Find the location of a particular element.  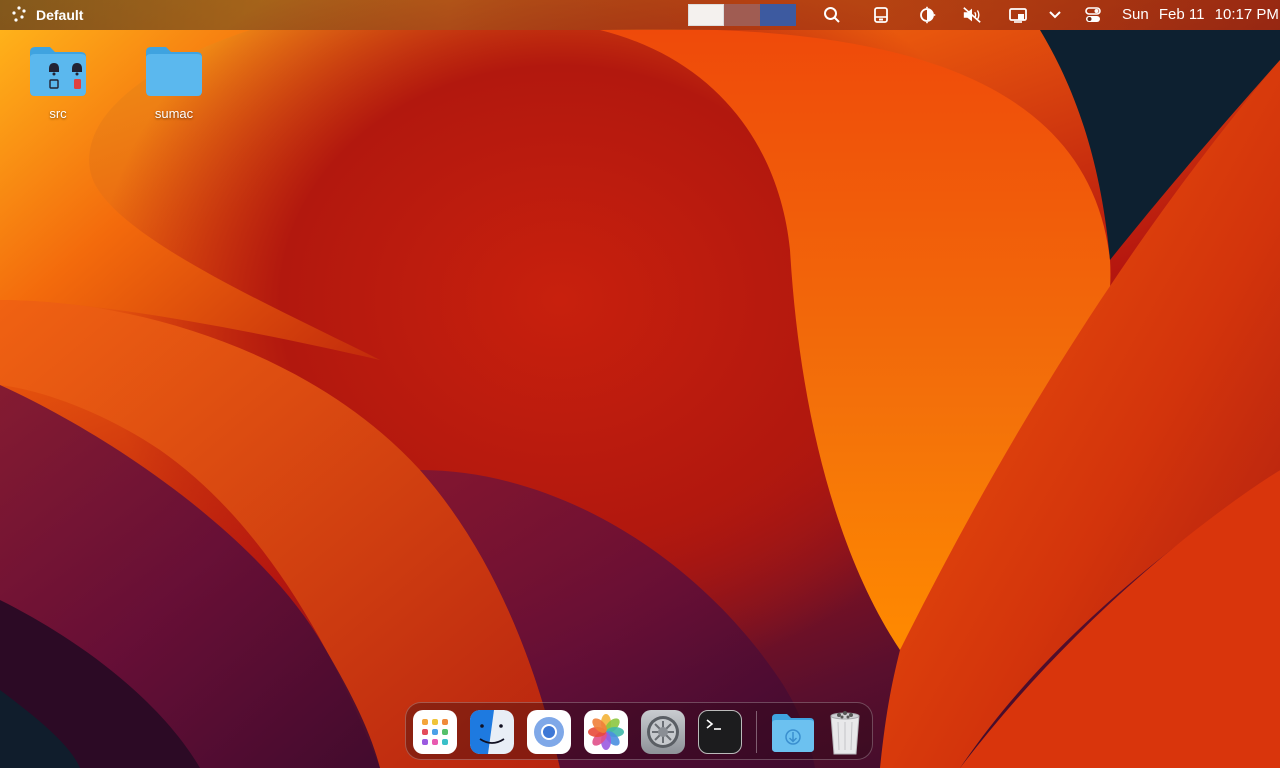

workspace-switcher is located at coordinates (742, 15).